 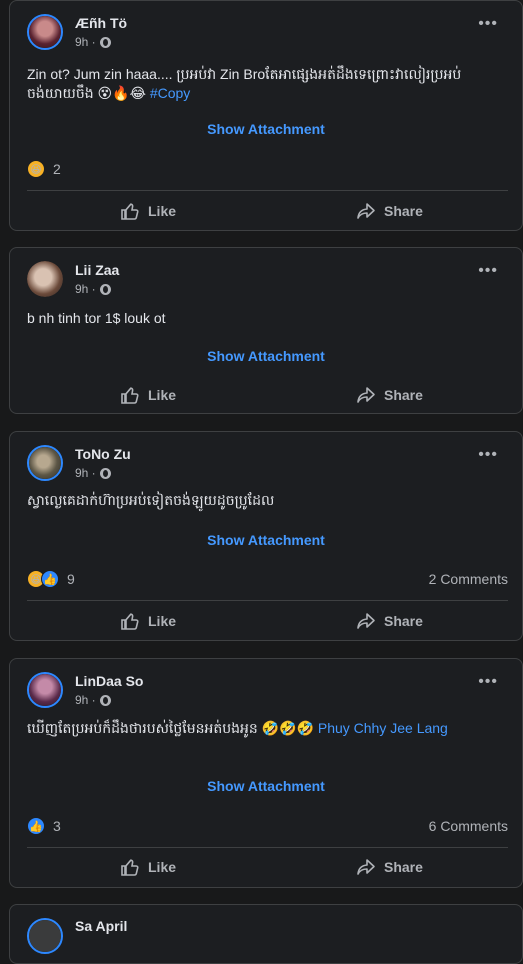 What do you see at coordinates (383, 728) in the screenshot?
I see `tagged-user-link: Phuy Chhy Jee Lang` at bounding box center [383, 728].